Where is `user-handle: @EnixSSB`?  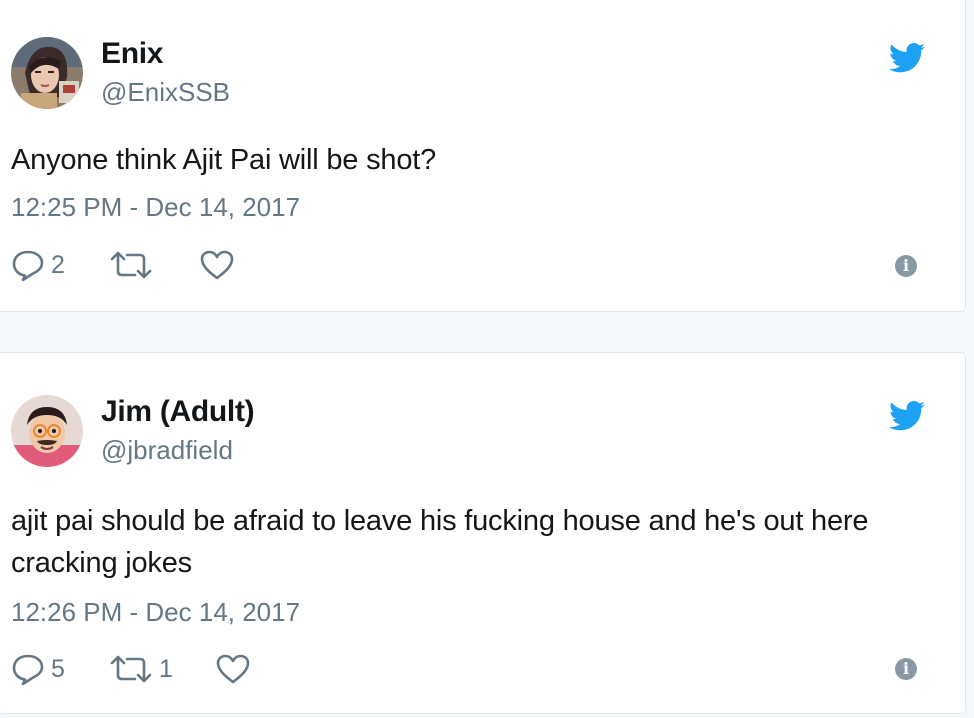
user-handle: @EnixSSB is located at coordinates (165, 92).